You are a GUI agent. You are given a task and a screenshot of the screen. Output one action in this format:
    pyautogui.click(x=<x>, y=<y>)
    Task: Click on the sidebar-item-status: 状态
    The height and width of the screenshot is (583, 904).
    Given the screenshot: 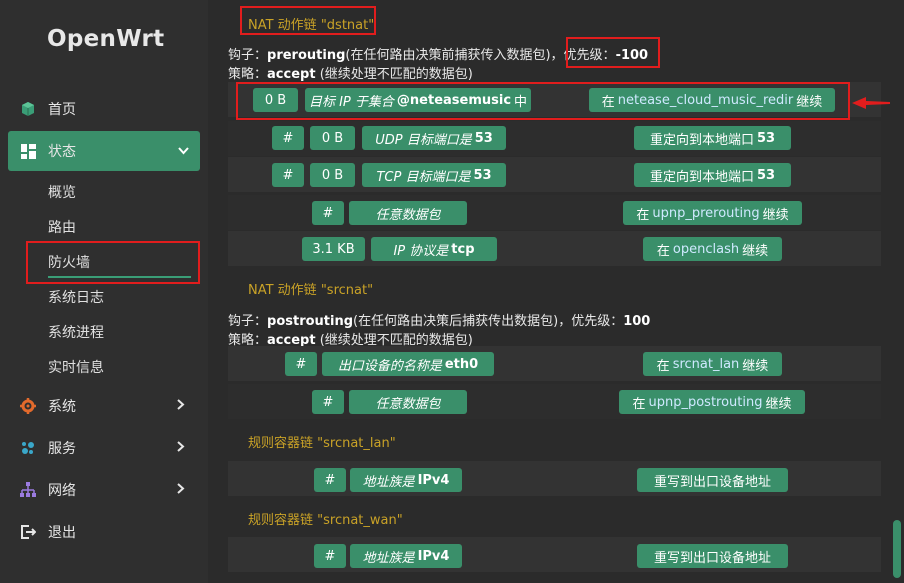 What is the action you would take?
    pyautogui.click(x=104, y=151)
    